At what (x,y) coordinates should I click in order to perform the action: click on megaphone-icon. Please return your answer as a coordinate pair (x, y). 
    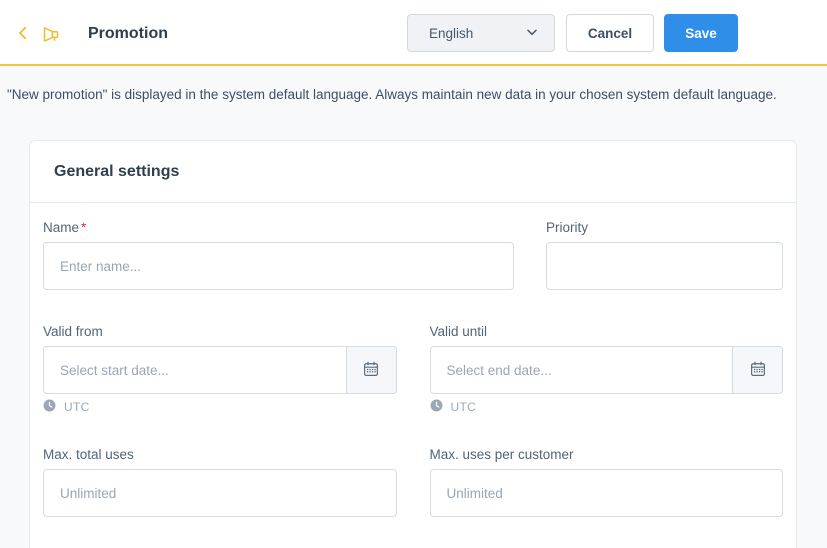
    Looking at the image, I should click on (51, 34).